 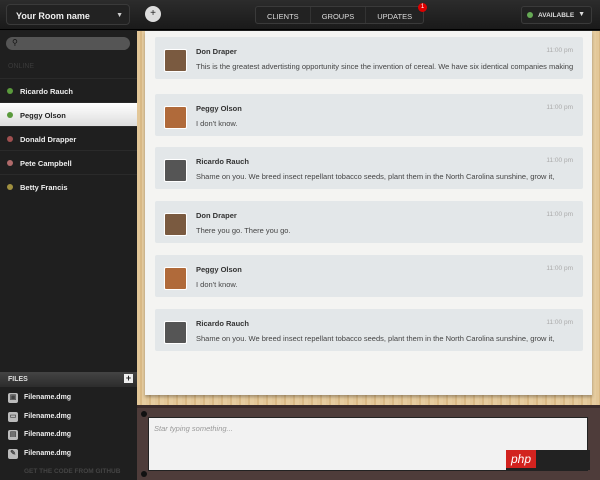 I want to click on user-item: Pete Campbell, so click(x=68, y=162).